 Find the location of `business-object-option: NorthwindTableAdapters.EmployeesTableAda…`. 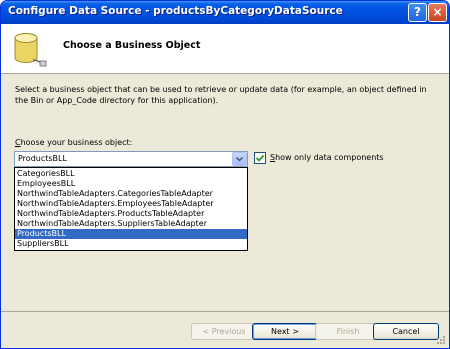

business-object-option: NorthwindTableAdapters.EmployeesTableAda… is located at coordinates (131, 204).